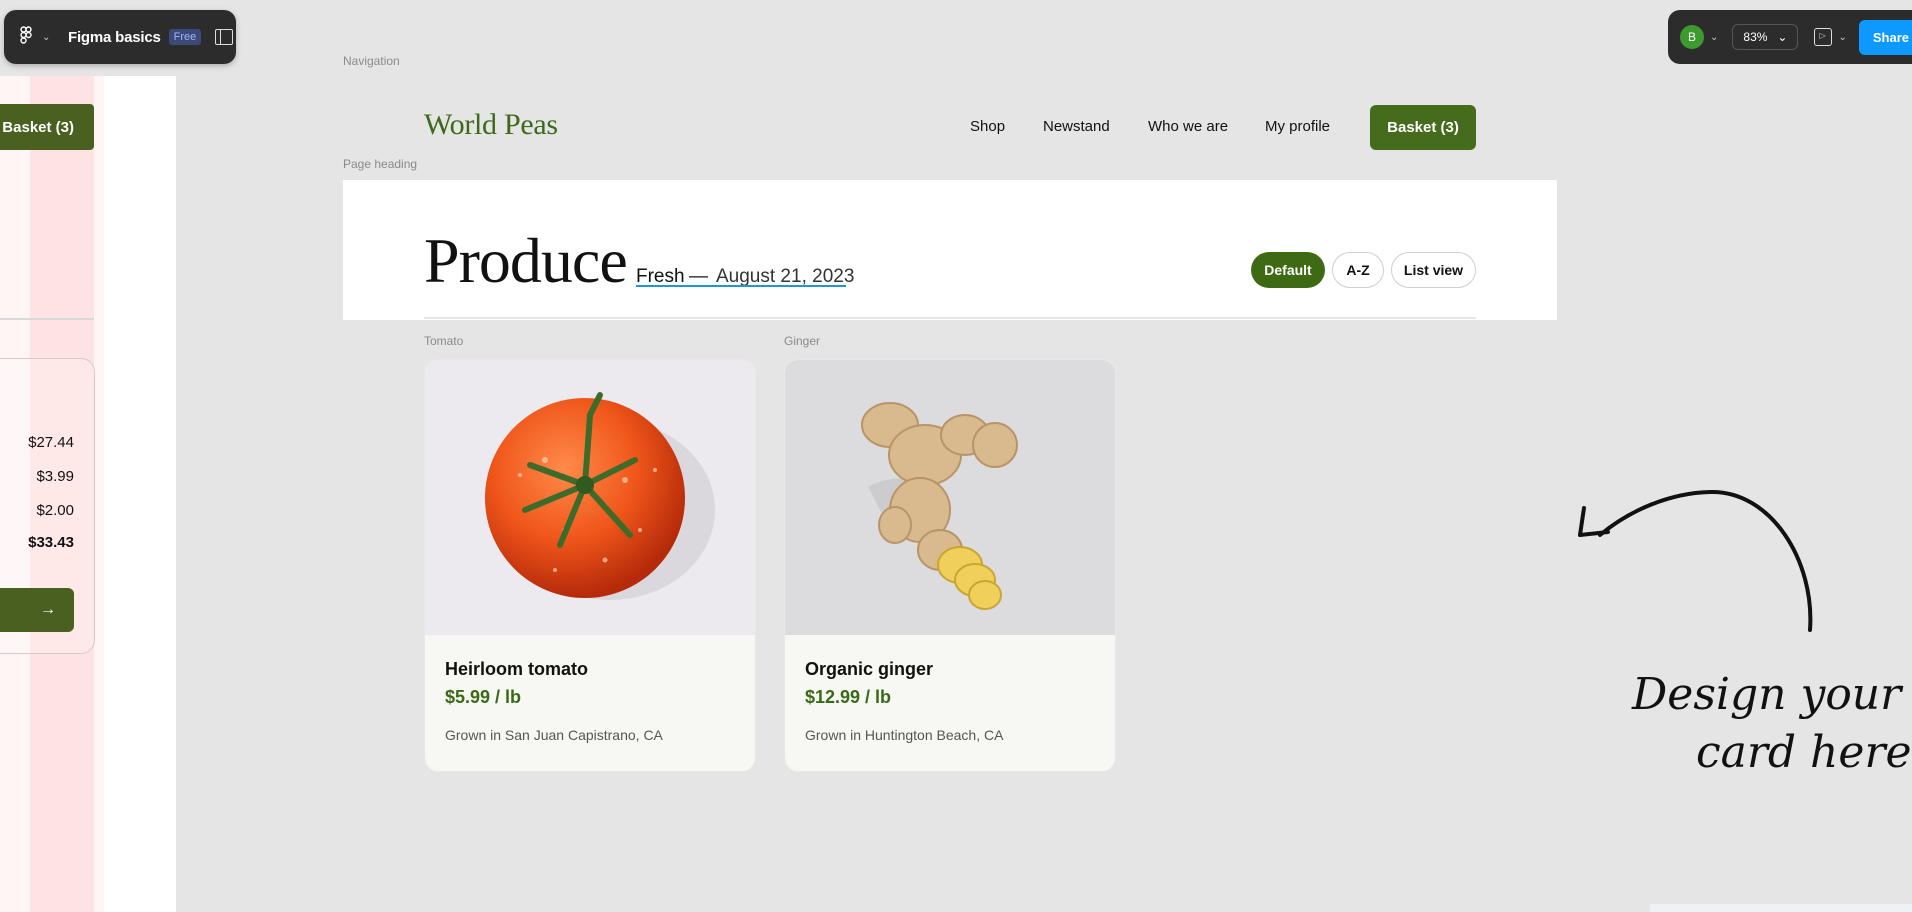  Describe the element at coordinates (114, 37) in the screenshot. I see `file-name: Figma basics` at that location.